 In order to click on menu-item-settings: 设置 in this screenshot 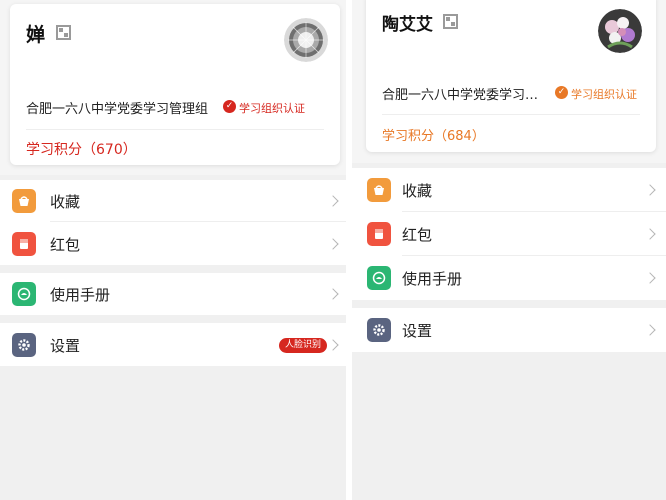, I will do `click(509, 330)`.